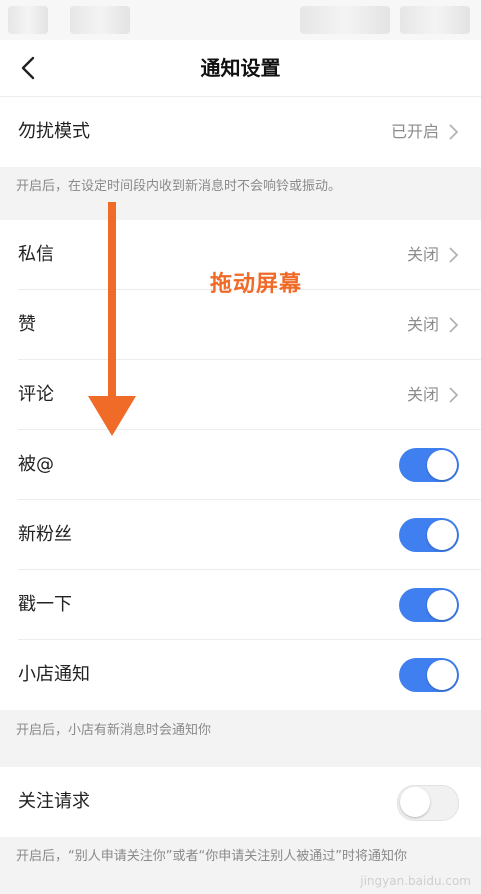  I want to click on drag-down-arrow-icon, so click(112, 319).